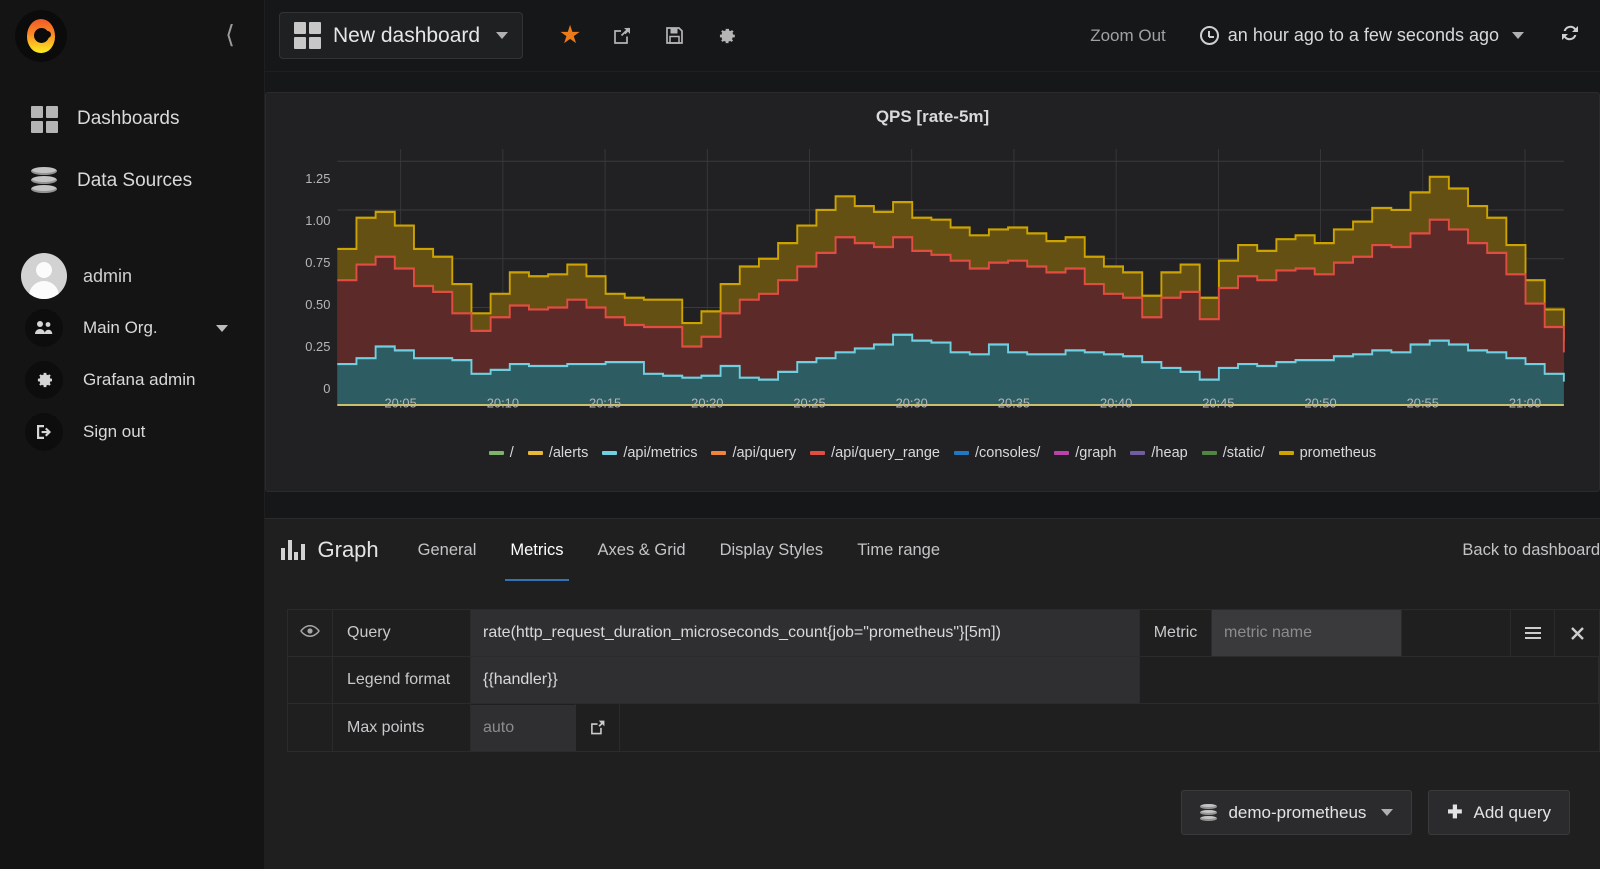 The width and height of the screenshot is (1600, 869). What do you see at coordinates (501, 453) in the screenshot?
I see `legend-item: /` at bounding box center [501, 453].